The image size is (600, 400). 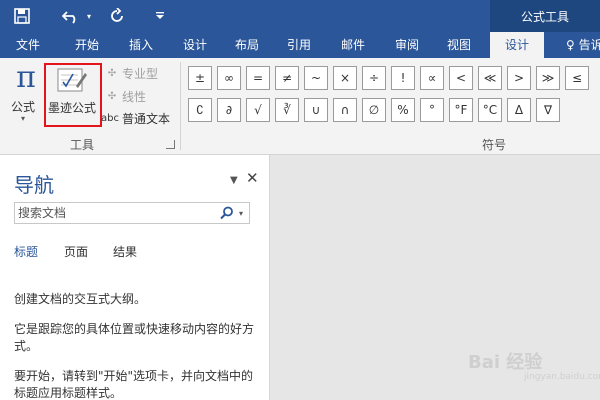 What do you see at coordinates (72, 107) in the screenshot?
I see `ink-formula-button: 墨迹公式` at bounding box center [72, 107].